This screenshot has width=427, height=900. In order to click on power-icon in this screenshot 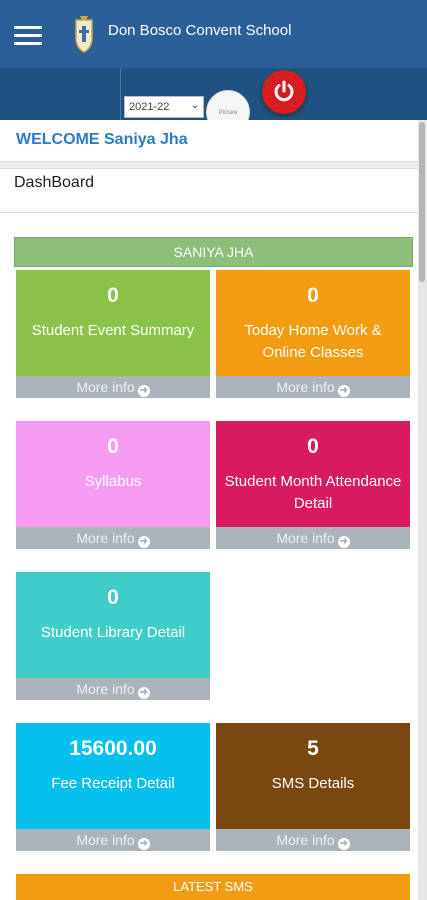, I will do `click(284, 91)`.